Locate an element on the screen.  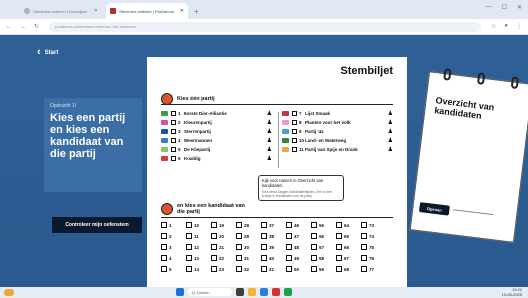
candidate-cell: 31 is located at coordinates (248, 258).